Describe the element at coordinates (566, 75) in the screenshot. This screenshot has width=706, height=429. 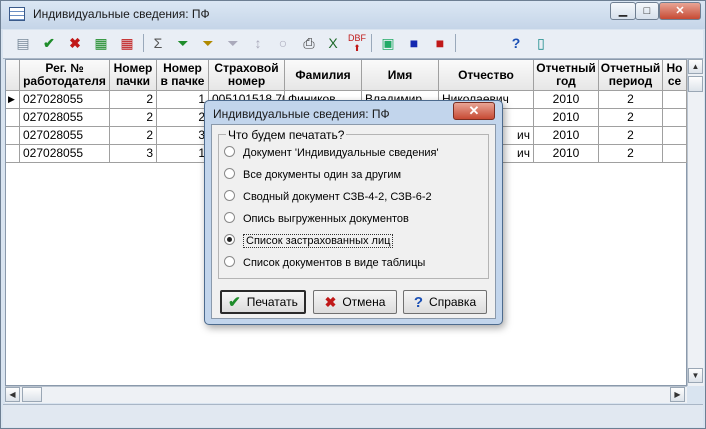
I see `col-header-year: Отчетный год` at that location.